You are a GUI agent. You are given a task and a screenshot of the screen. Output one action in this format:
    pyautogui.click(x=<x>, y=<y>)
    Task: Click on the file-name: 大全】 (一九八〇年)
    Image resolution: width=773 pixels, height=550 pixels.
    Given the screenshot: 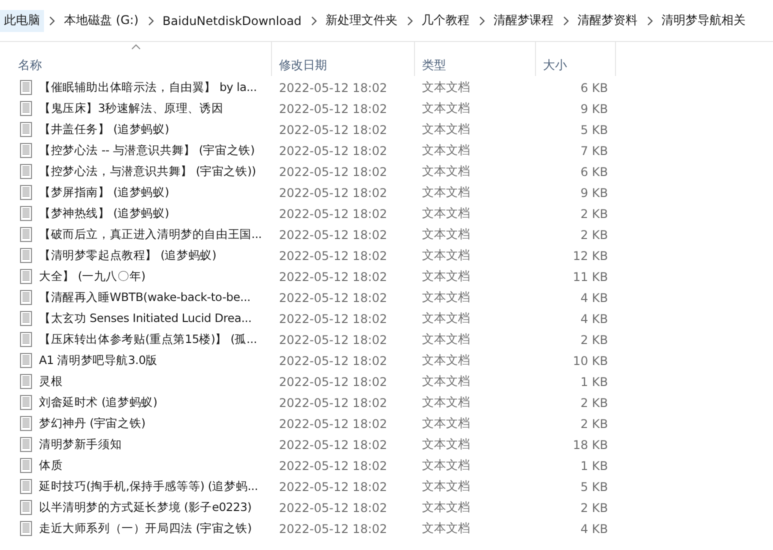 What is the action you would take?
    pyautogui.click(x=92, y=276)
    